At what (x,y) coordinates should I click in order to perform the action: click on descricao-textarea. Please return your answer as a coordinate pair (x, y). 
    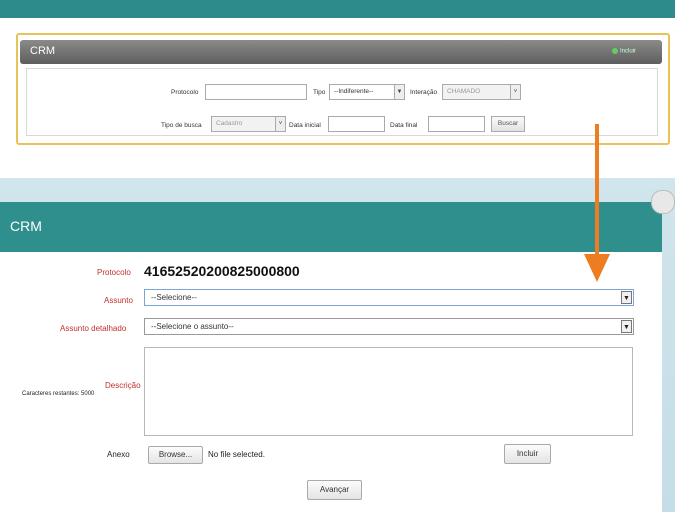
    Looking at the image, I should click on (388, 391).